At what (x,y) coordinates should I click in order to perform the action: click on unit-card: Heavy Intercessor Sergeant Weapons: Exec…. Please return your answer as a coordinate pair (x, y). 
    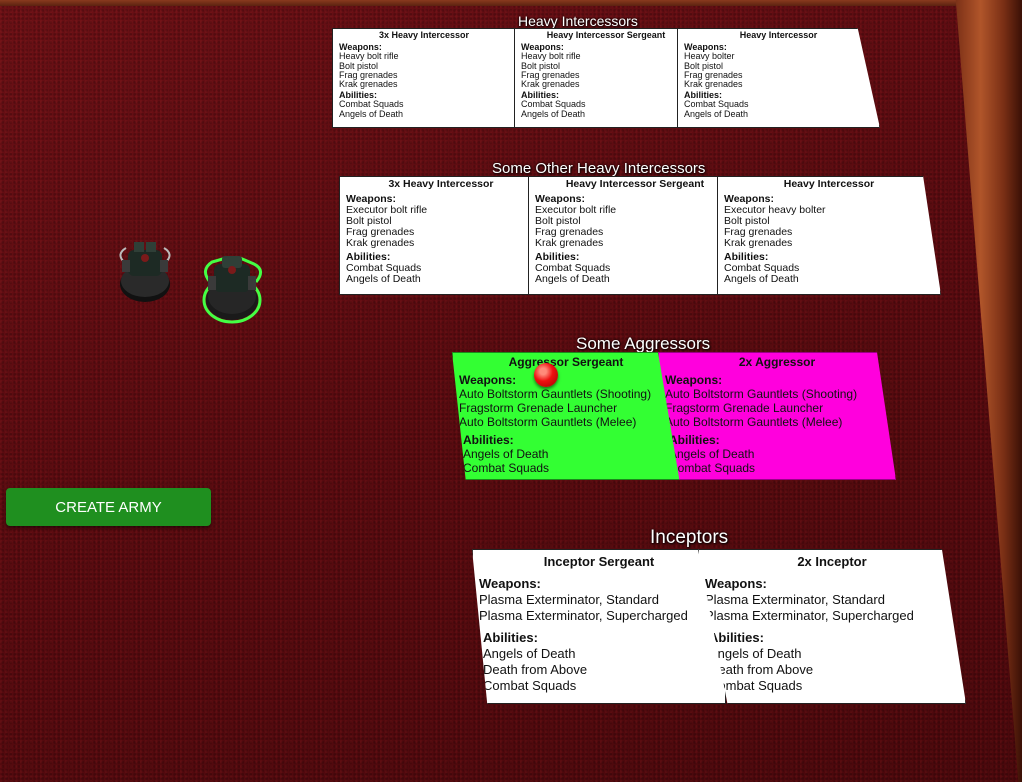
    Looking at the image, I should click on (635, 235).